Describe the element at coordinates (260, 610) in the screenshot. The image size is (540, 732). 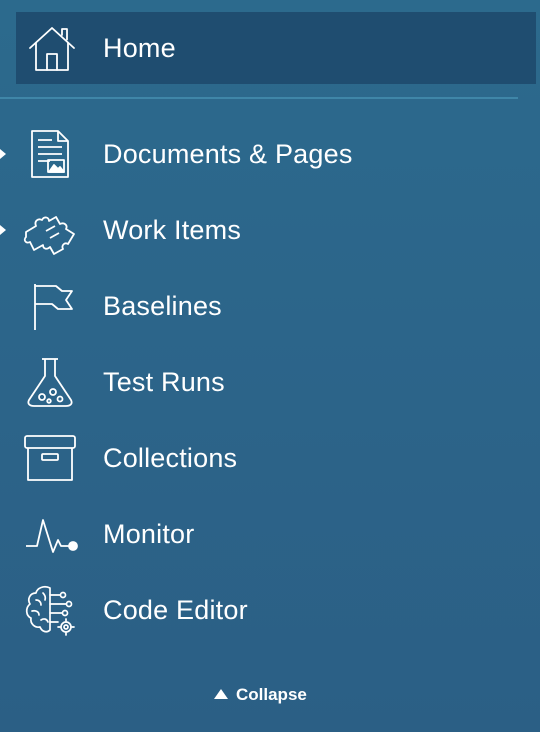
I see `nav-item-code-editor: Code Editor` at that location.